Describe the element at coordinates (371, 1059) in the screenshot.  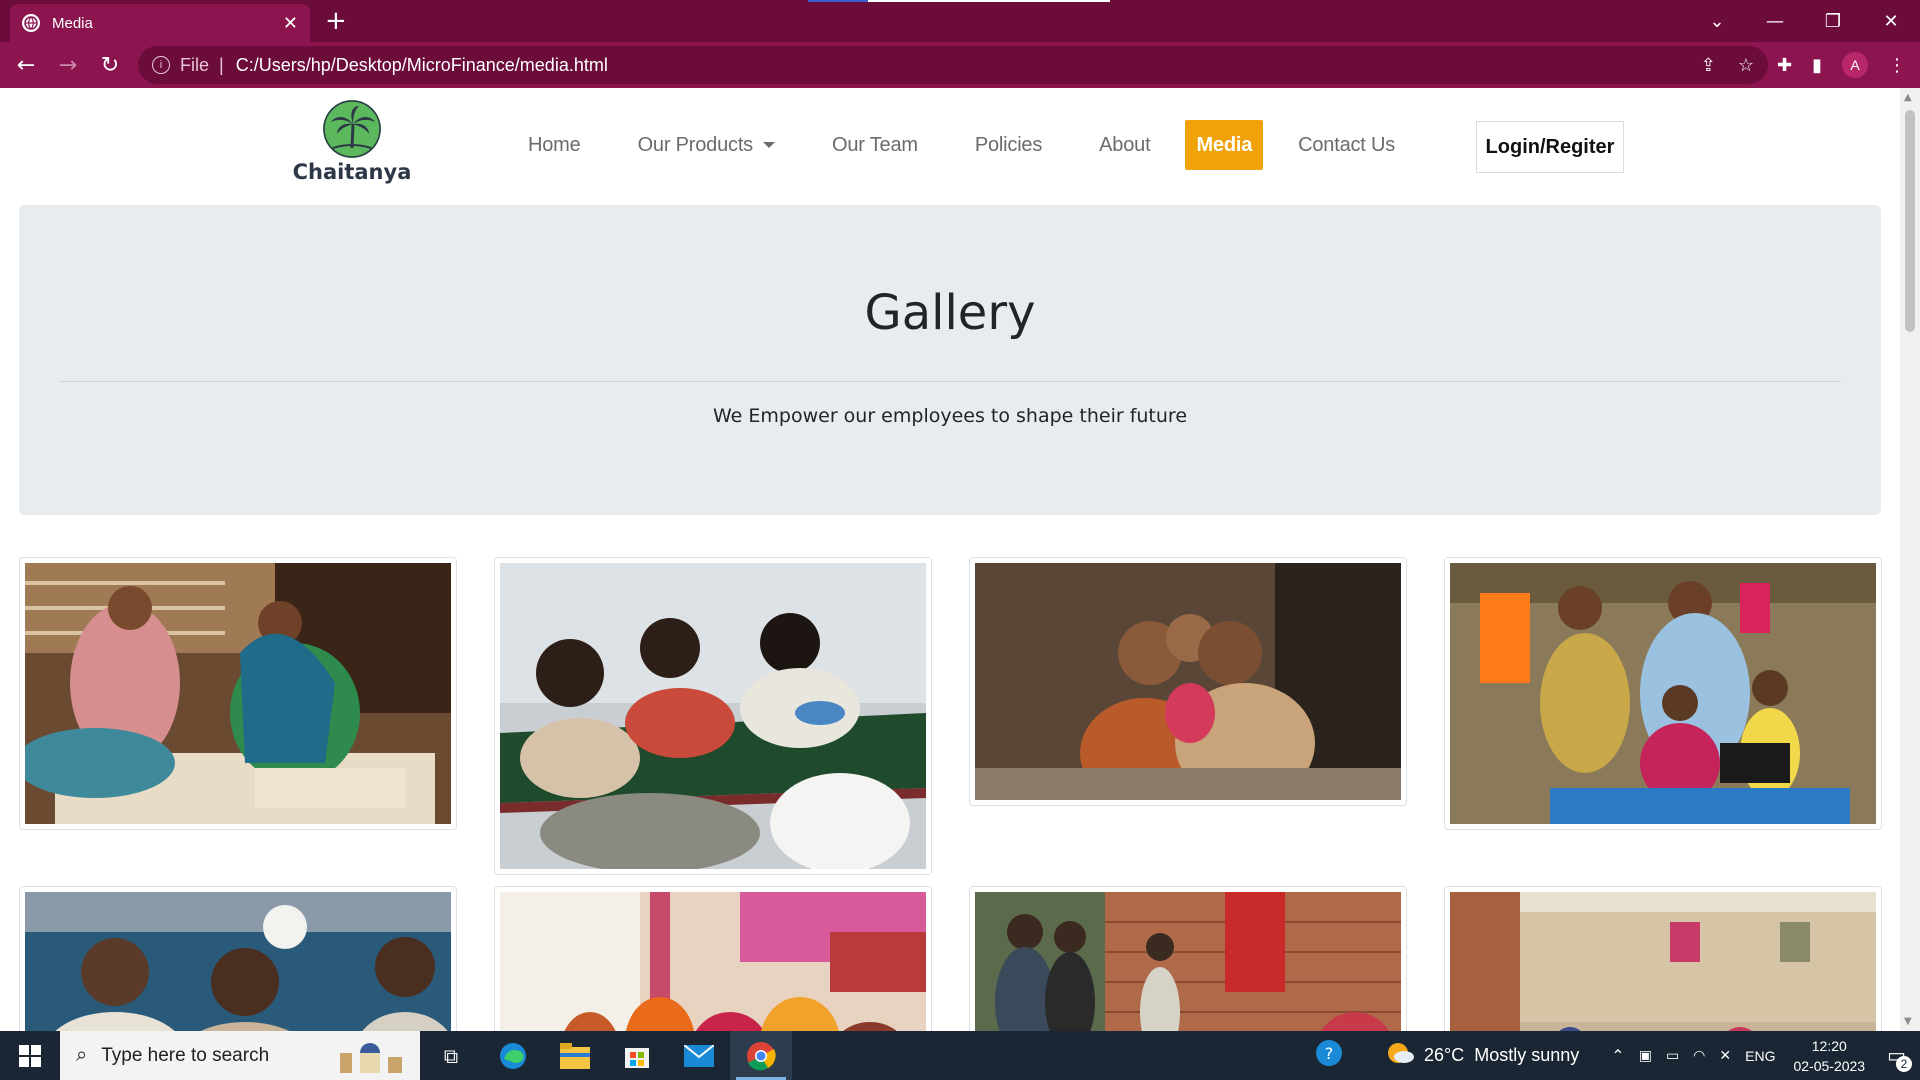
I see `search-highlight-icon` at that location.